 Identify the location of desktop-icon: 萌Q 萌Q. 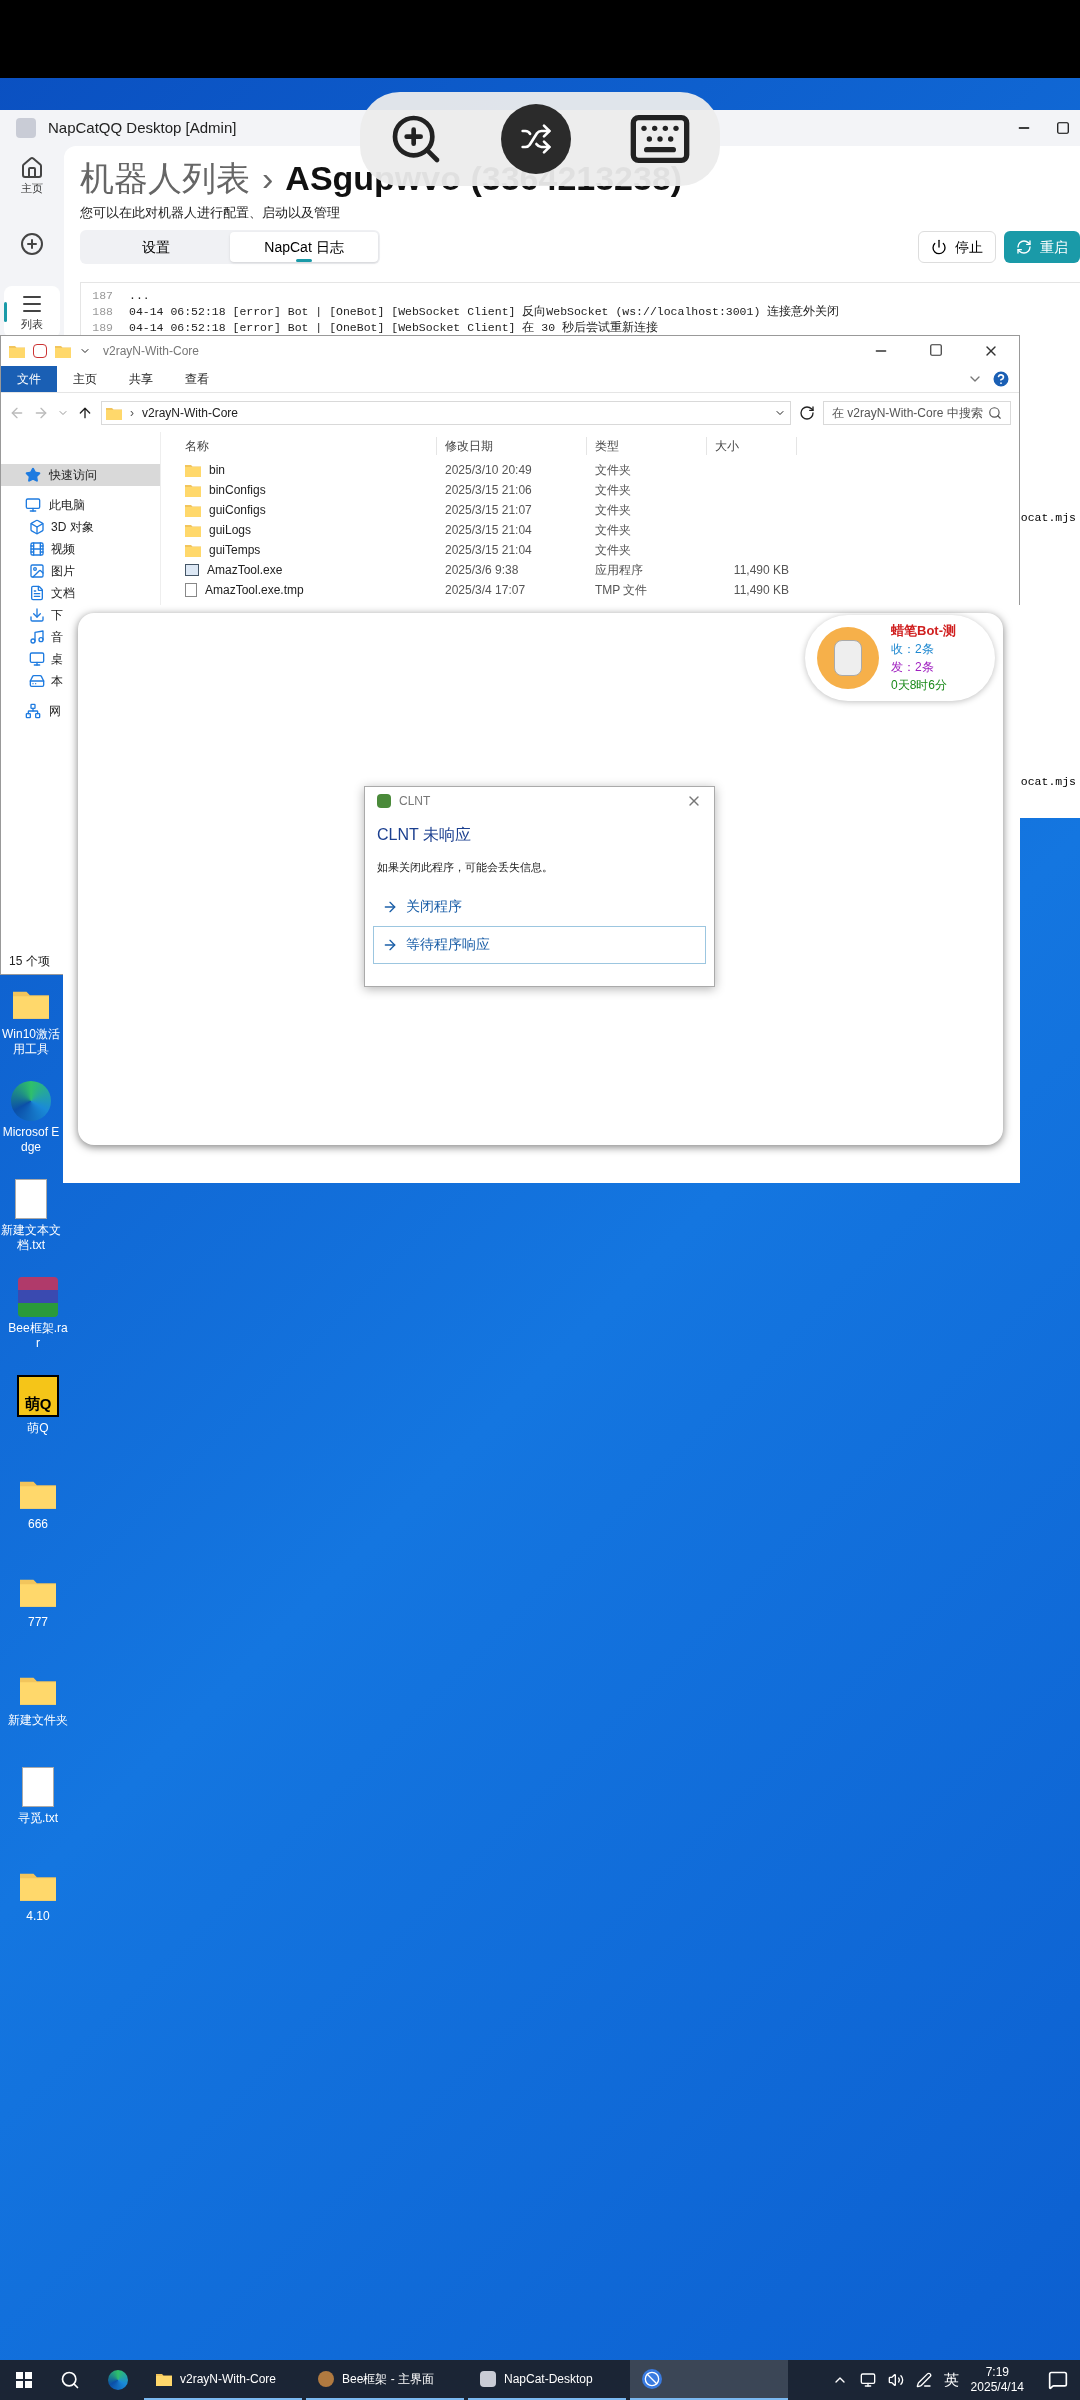
(38, 1416).